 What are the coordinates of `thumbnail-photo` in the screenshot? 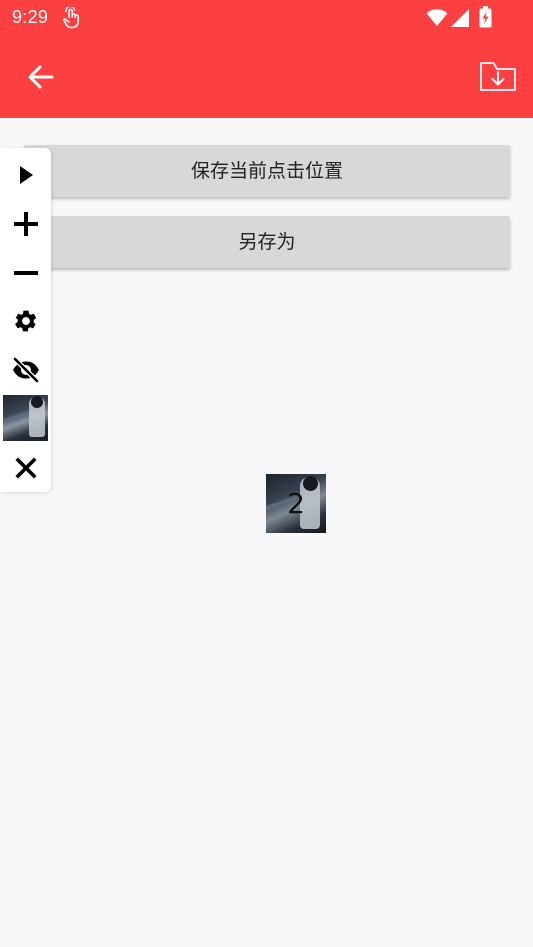 It's located at (25, 418).